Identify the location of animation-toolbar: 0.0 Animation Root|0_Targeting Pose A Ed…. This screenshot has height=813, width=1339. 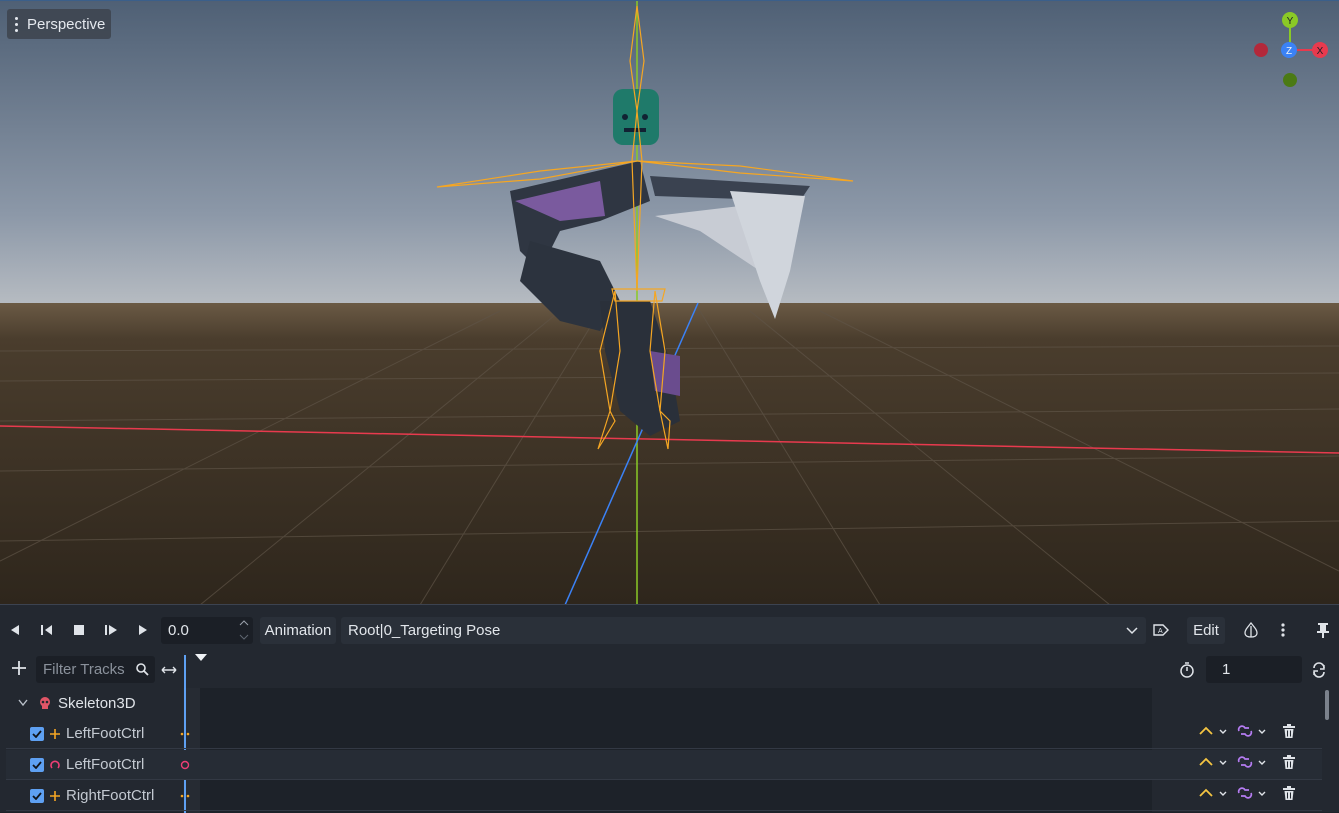
(669, 630).